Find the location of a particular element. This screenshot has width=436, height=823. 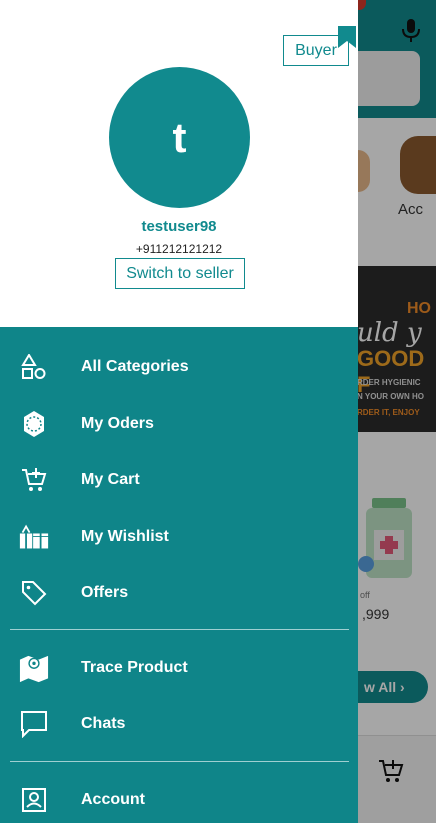

switch-to-seller-button: Switch to seller is located at coordinates (180, 273).